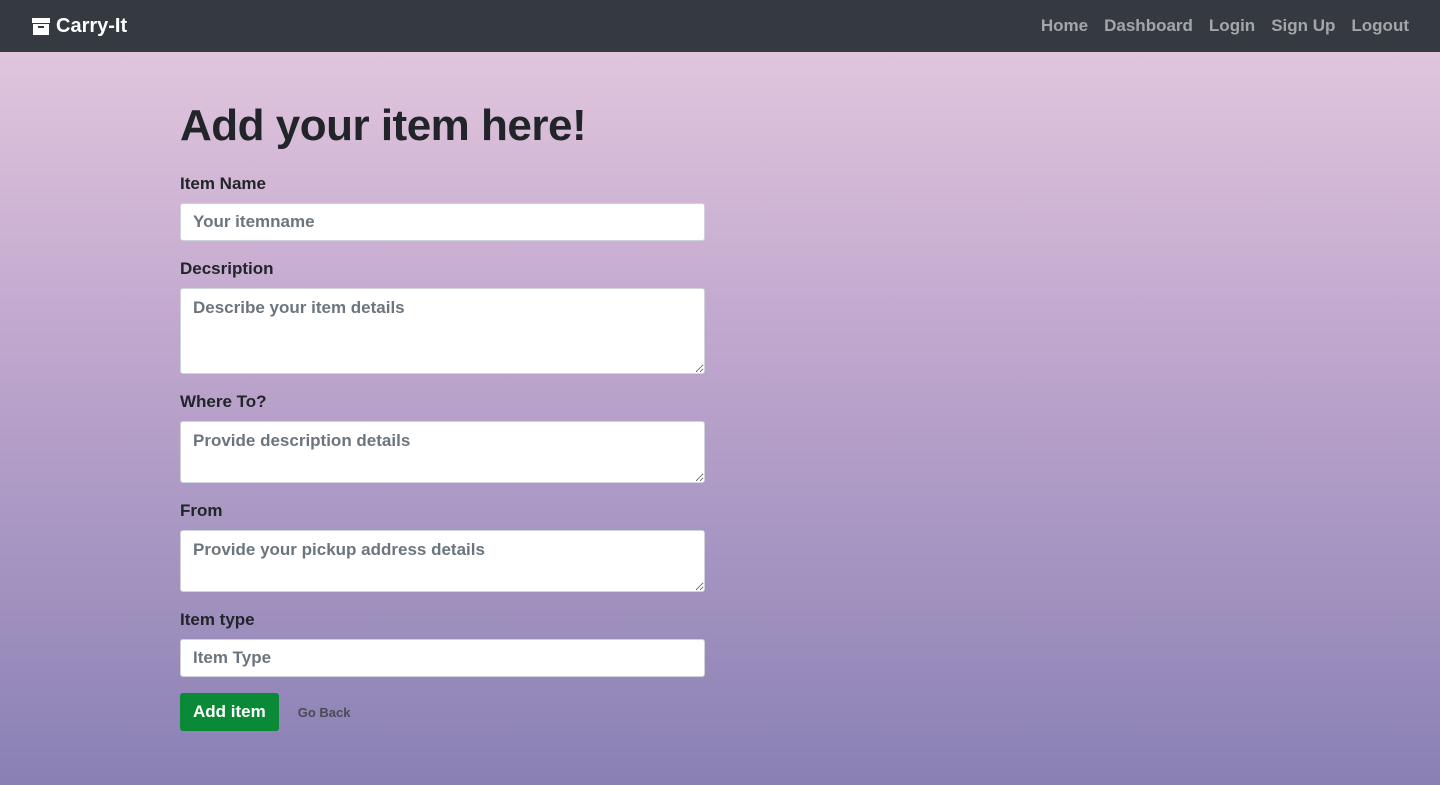  I want to click on add-item-button: Add item, so click(229, 712).